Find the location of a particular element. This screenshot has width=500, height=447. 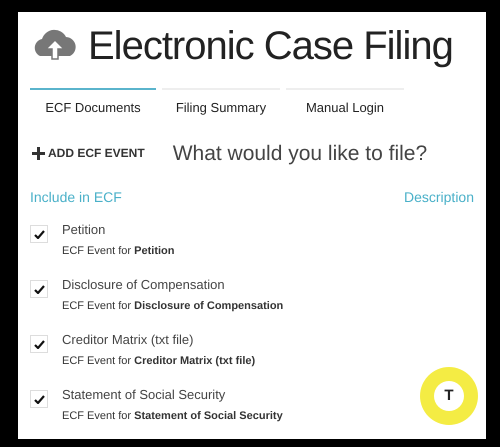

event-description: ECF Event for Disclosure of Compensation is located at coordinates (173, 306).